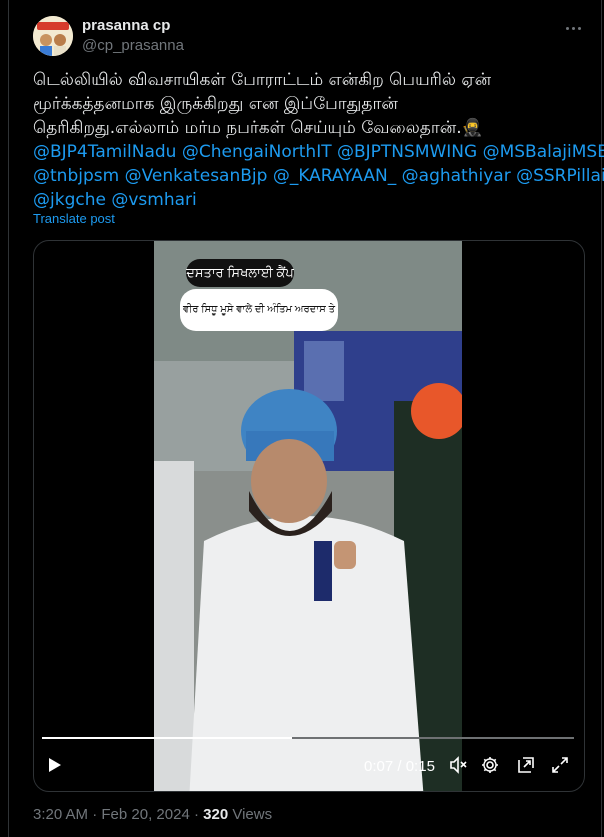  I want to click on tweet-text-line: மூர்க்கத்தனமாக இருக்கிறது என இப்போதுதான், so click(215, 104).